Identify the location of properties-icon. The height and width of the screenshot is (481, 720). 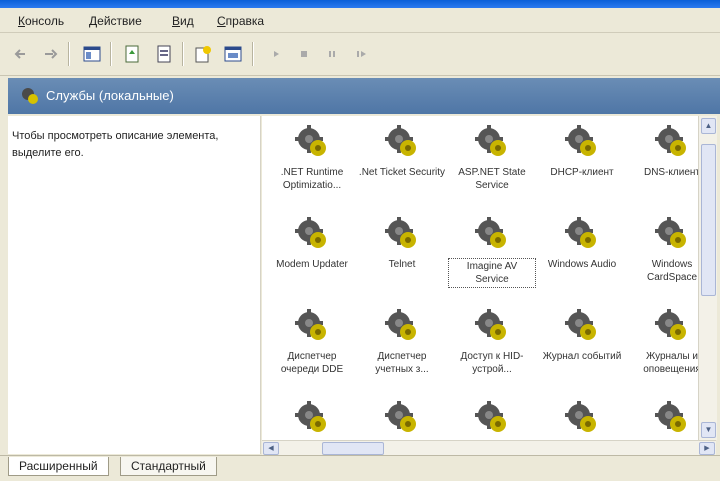
(233, 54).